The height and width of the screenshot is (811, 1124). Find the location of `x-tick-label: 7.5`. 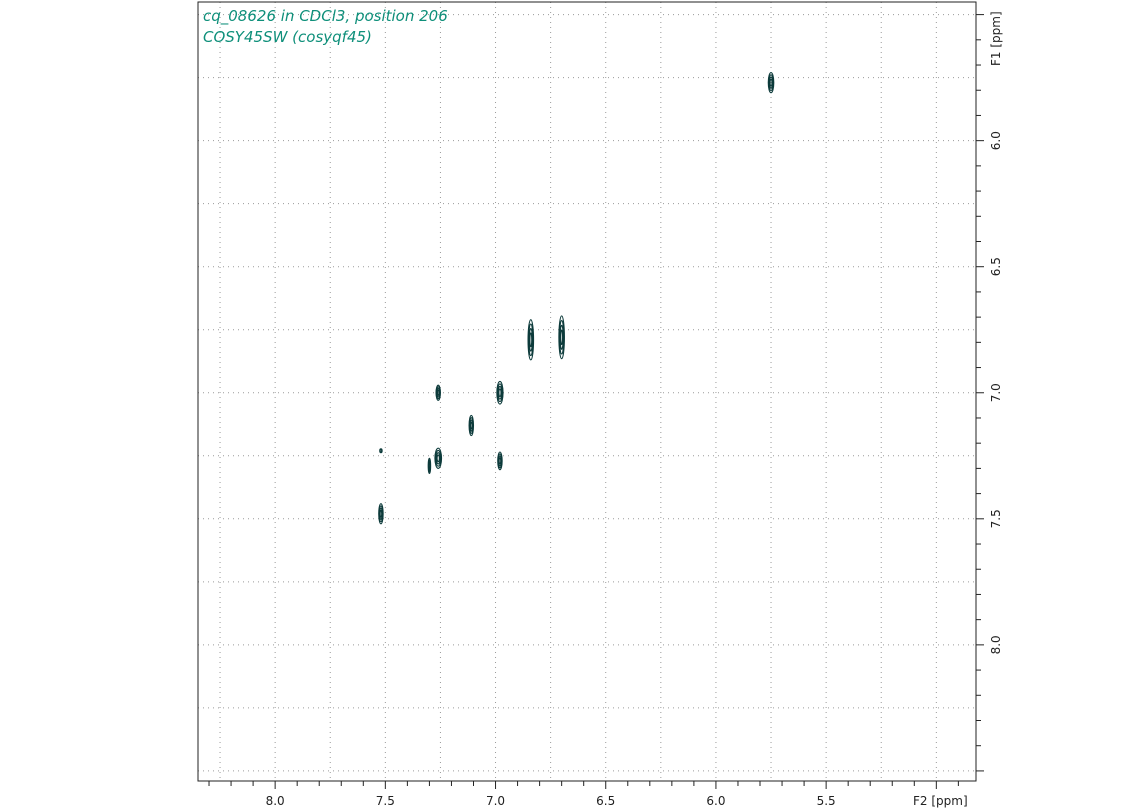

x-tick-label: 7.5 is located at coordinates (385, 801).